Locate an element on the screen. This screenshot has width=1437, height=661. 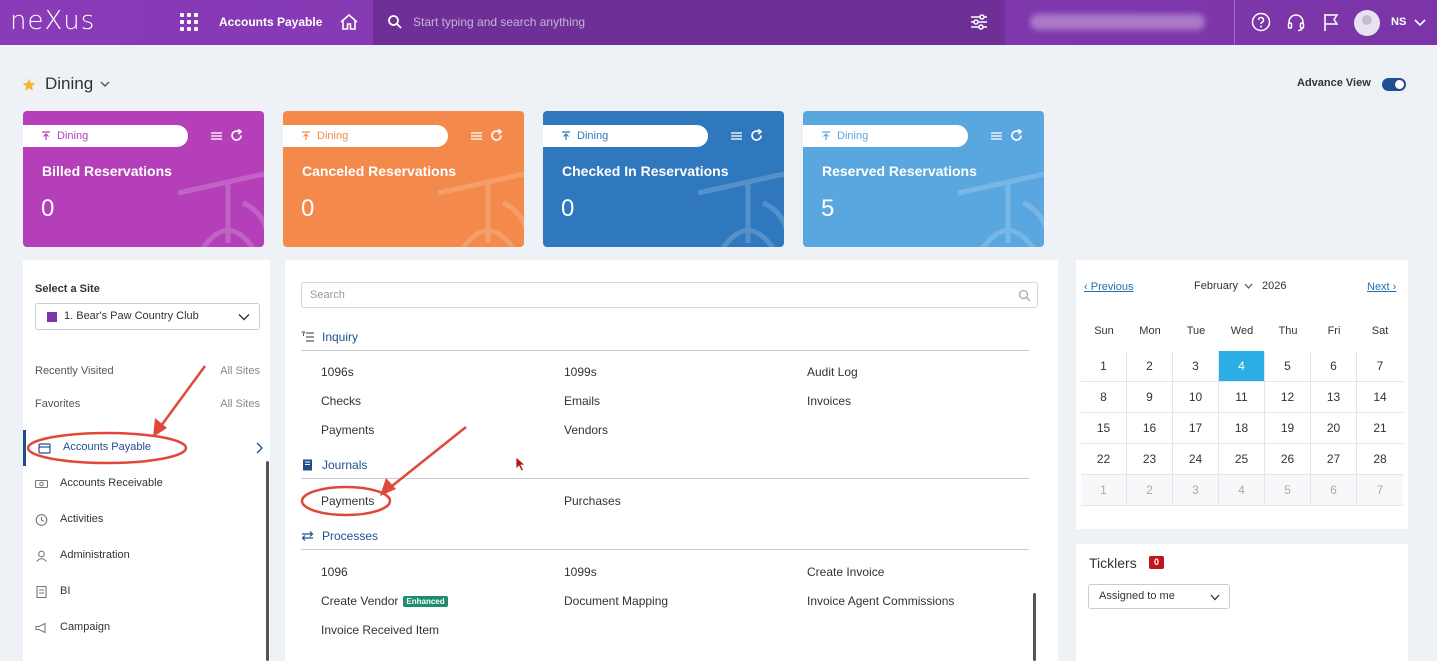
menu-link-checks: Checks is located at coordinates (341, 401).